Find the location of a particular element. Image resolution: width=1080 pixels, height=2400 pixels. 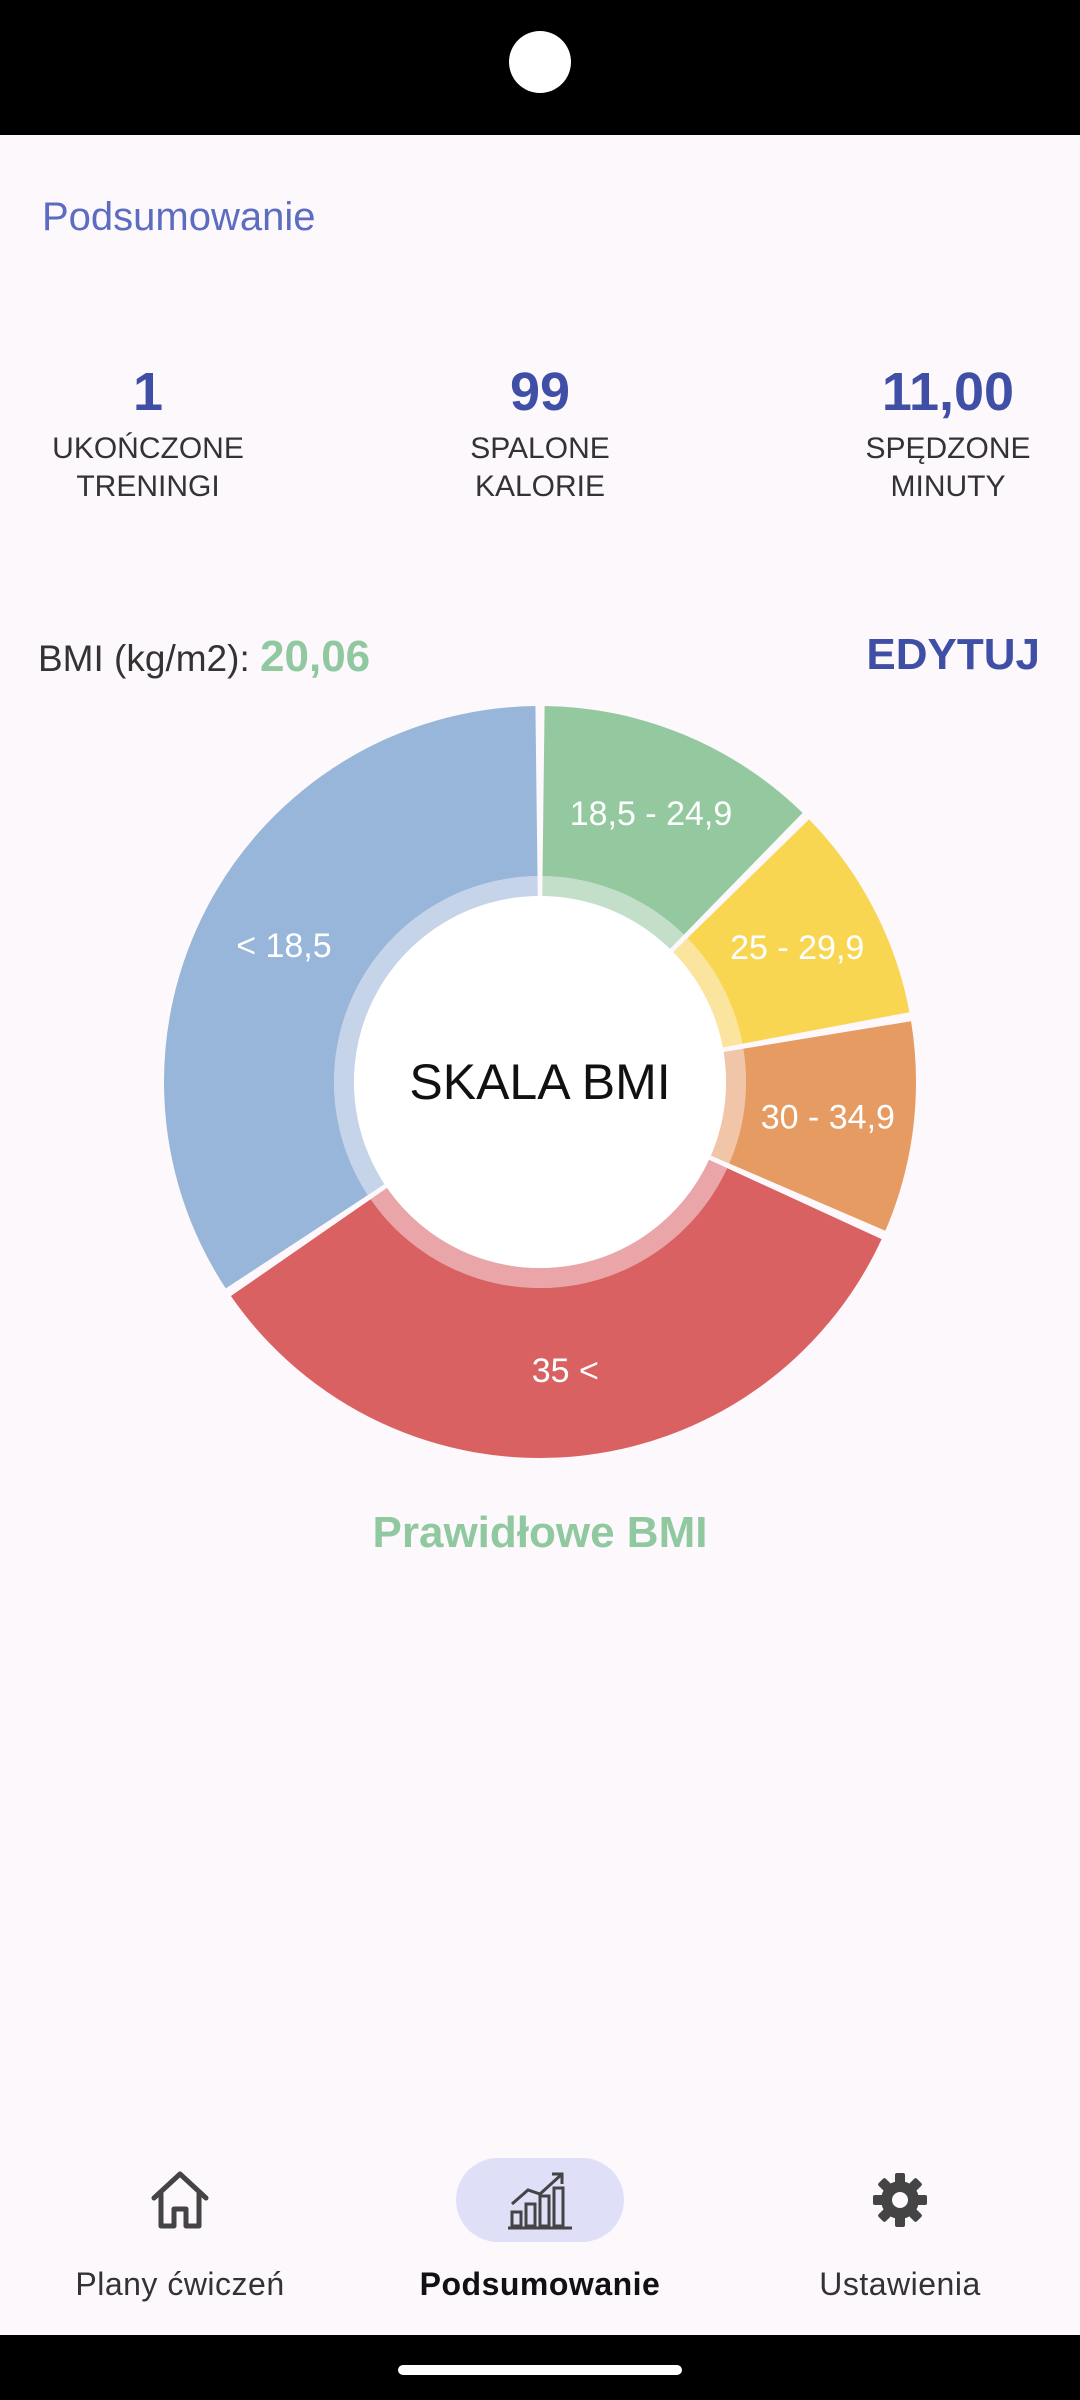

nav-label: Podsumowanie is located at coordinates (540, 2284).